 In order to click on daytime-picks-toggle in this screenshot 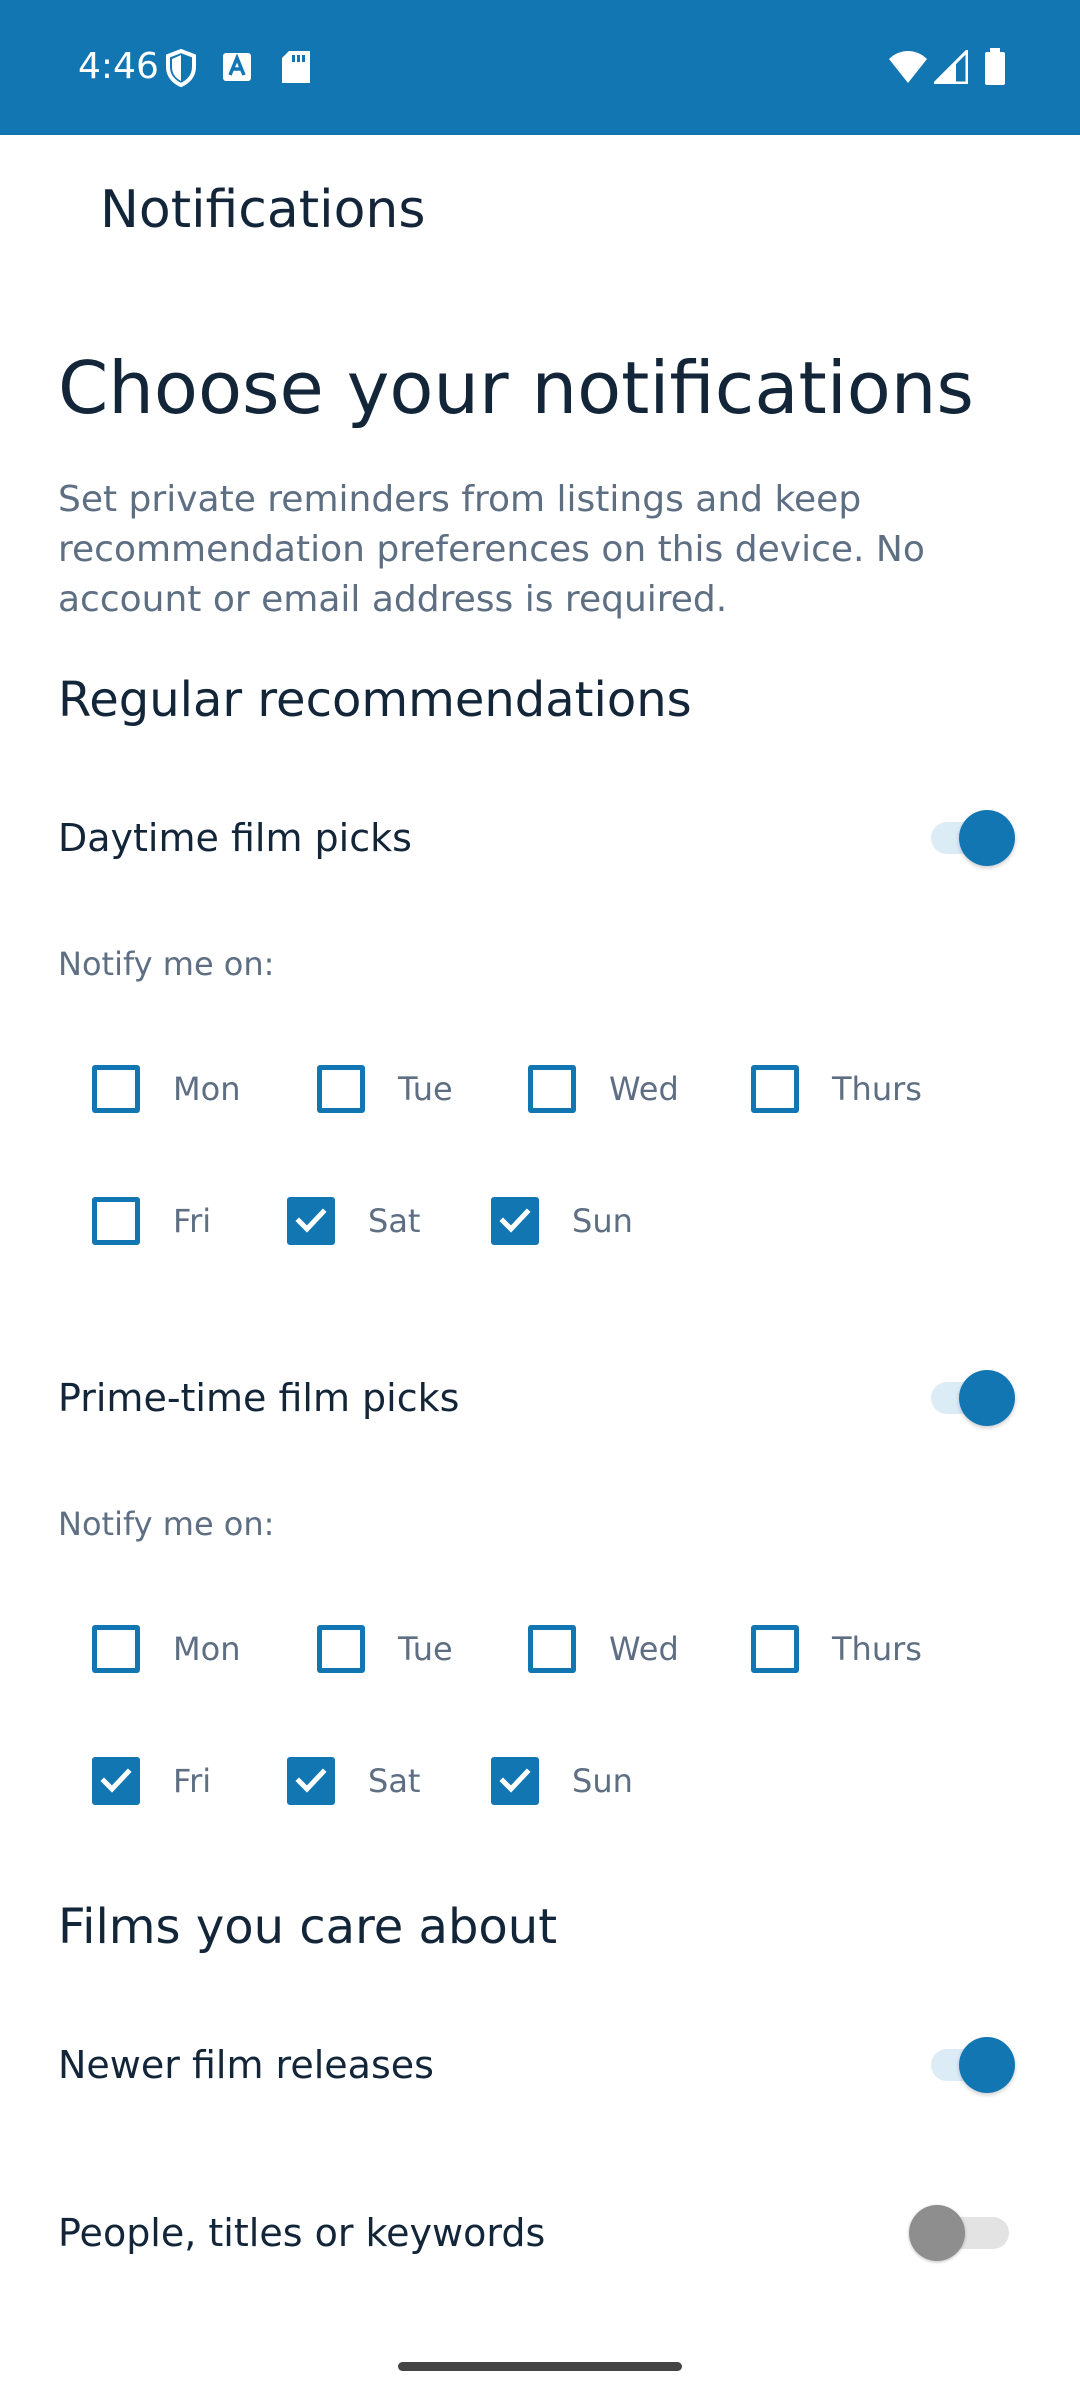, I will do `click(970, 838)`.